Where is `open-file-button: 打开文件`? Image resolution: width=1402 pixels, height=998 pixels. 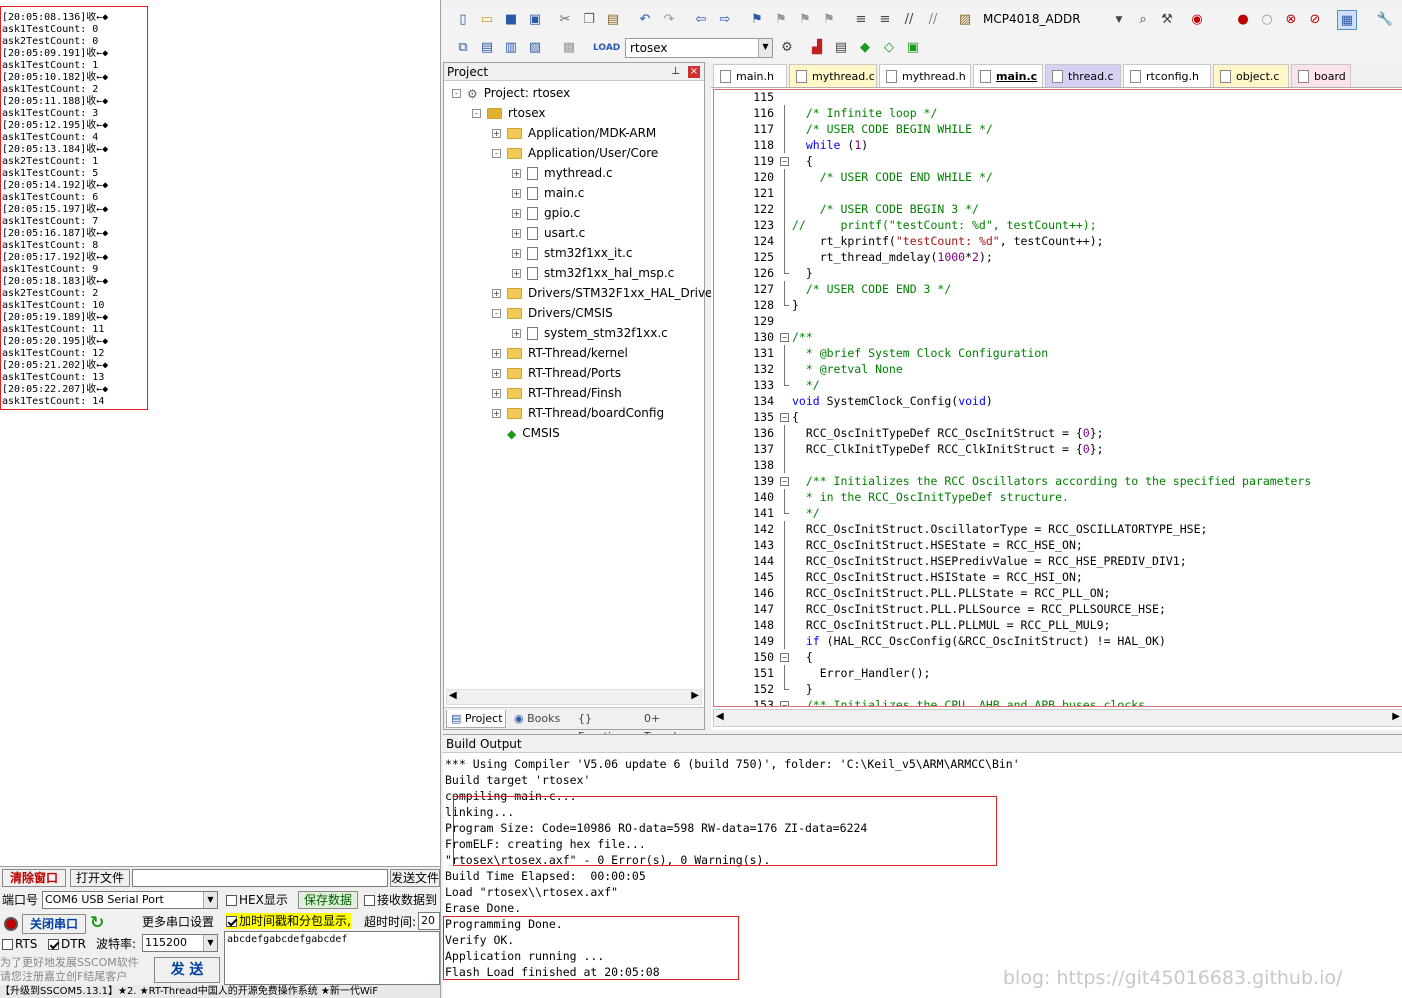
open-file-button: 打开文件 is located at coordinates (100, 878).